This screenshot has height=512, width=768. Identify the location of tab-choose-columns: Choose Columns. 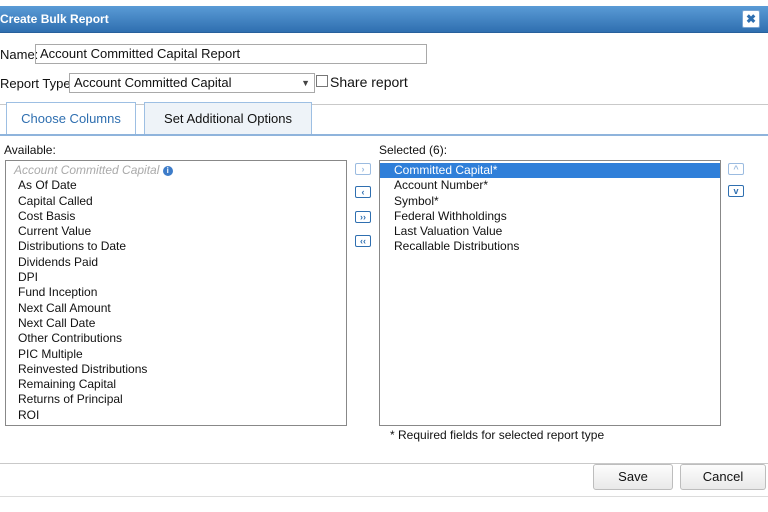
(71, 118).